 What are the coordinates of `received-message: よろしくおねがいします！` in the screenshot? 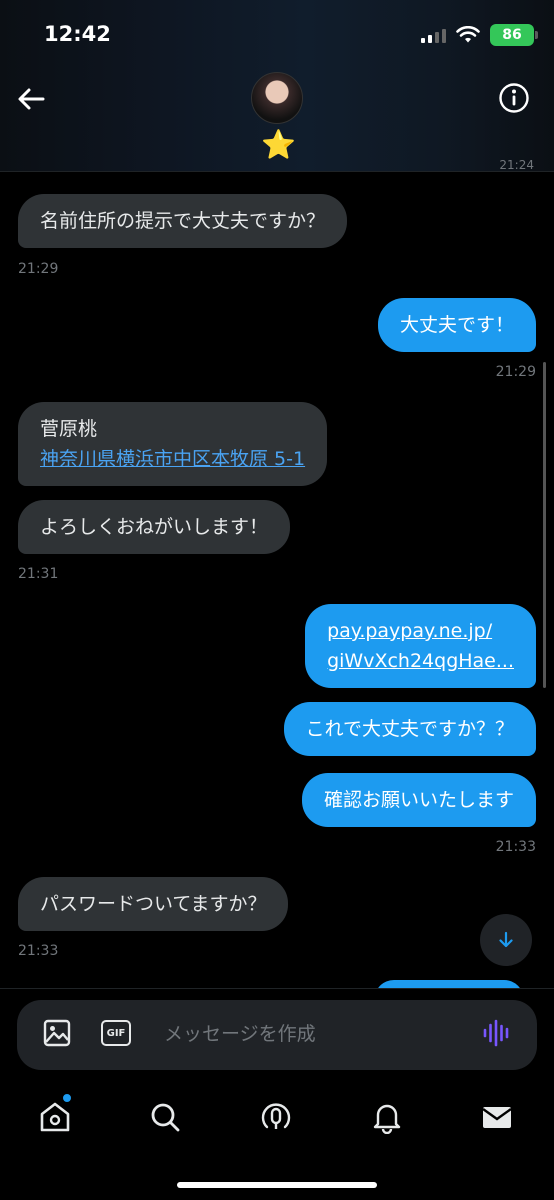 It's located at (154, 527).